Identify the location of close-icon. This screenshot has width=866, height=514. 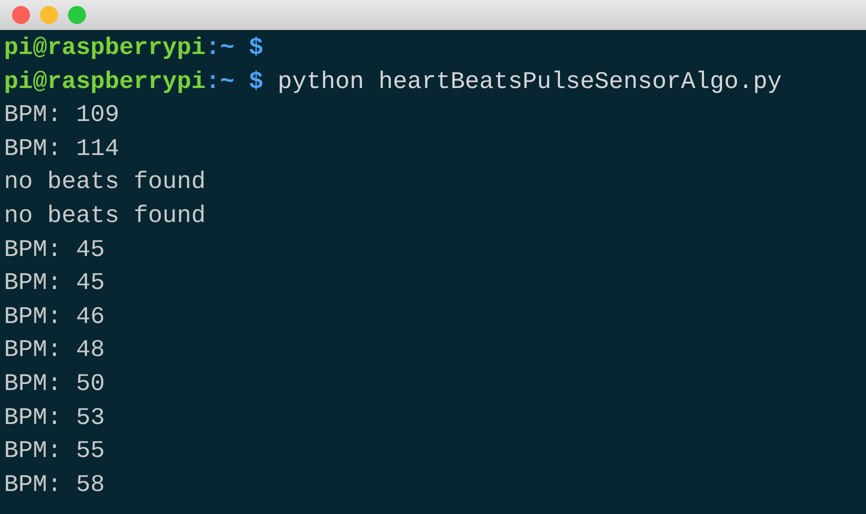
(21, 15).